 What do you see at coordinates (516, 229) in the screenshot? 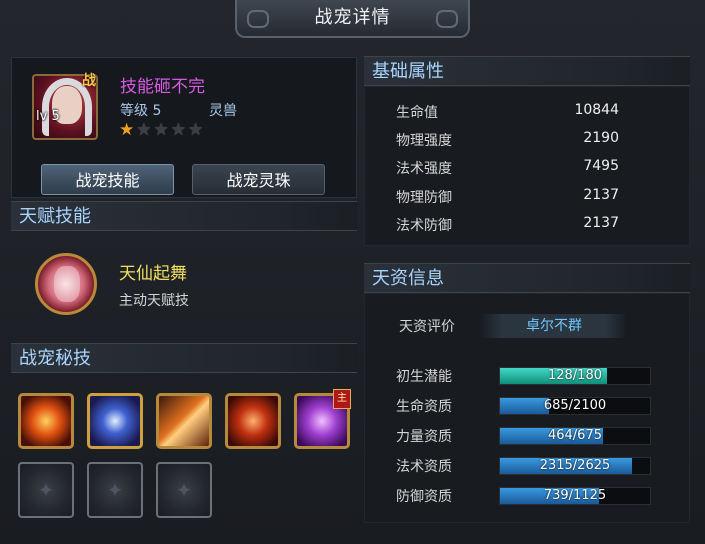
I see `attr-row-magic-def: 法术防御 2137` at bounding box center [516, 229].